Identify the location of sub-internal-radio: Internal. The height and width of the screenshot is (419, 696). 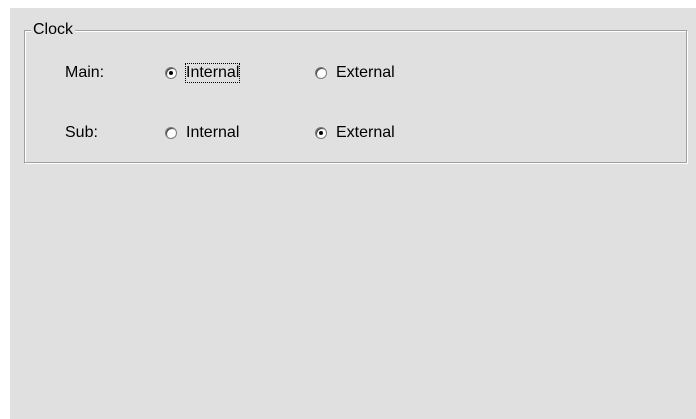
(202, 133).